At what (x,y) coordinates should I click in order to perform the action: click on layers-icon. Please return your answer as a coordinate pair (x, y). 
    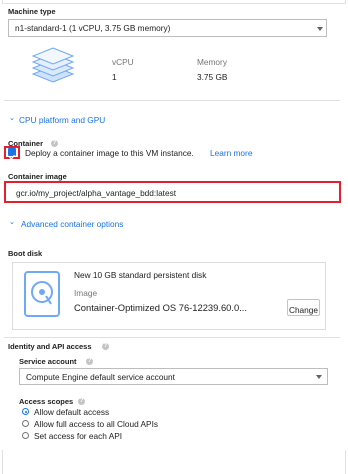
    Looking at the image, I should click on (53, 65).